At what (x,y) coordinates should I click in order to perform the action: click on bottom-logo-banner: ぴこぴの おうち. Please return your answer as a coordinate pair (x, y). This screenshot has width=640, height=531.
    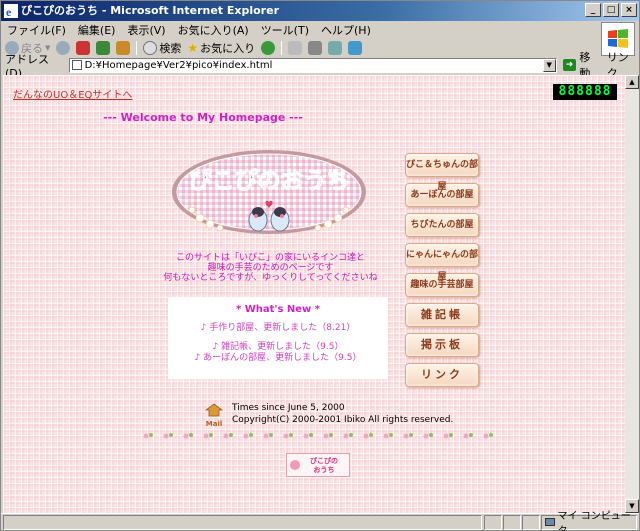
    Looking at the image, I should click on (318, 465).